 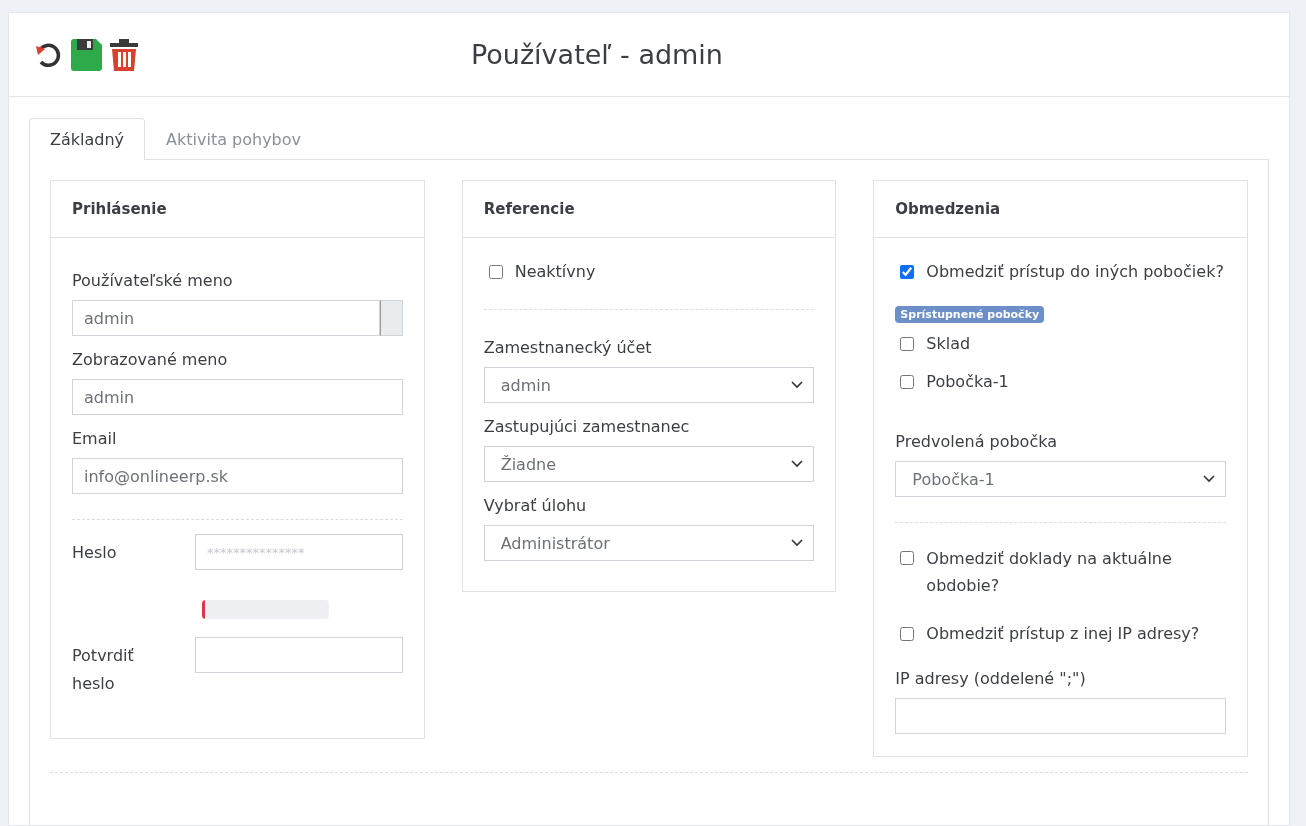 I want to click on field-label: Heslo, so click(x=95, y=553).